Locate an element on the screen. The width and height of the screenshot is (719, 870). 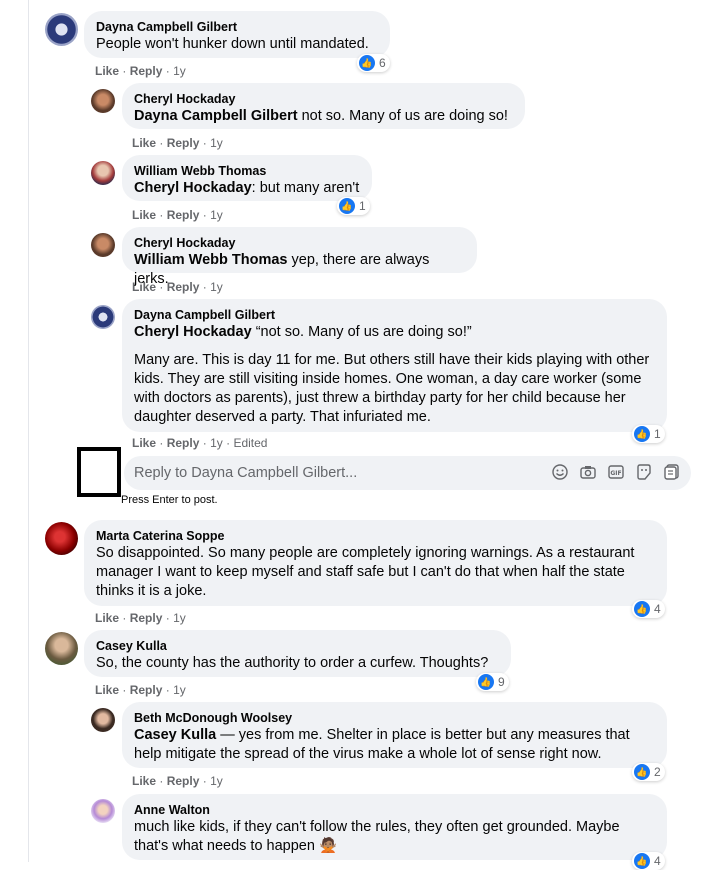
comment-author: William Webb Thomas is located at coordinates (247, 171).